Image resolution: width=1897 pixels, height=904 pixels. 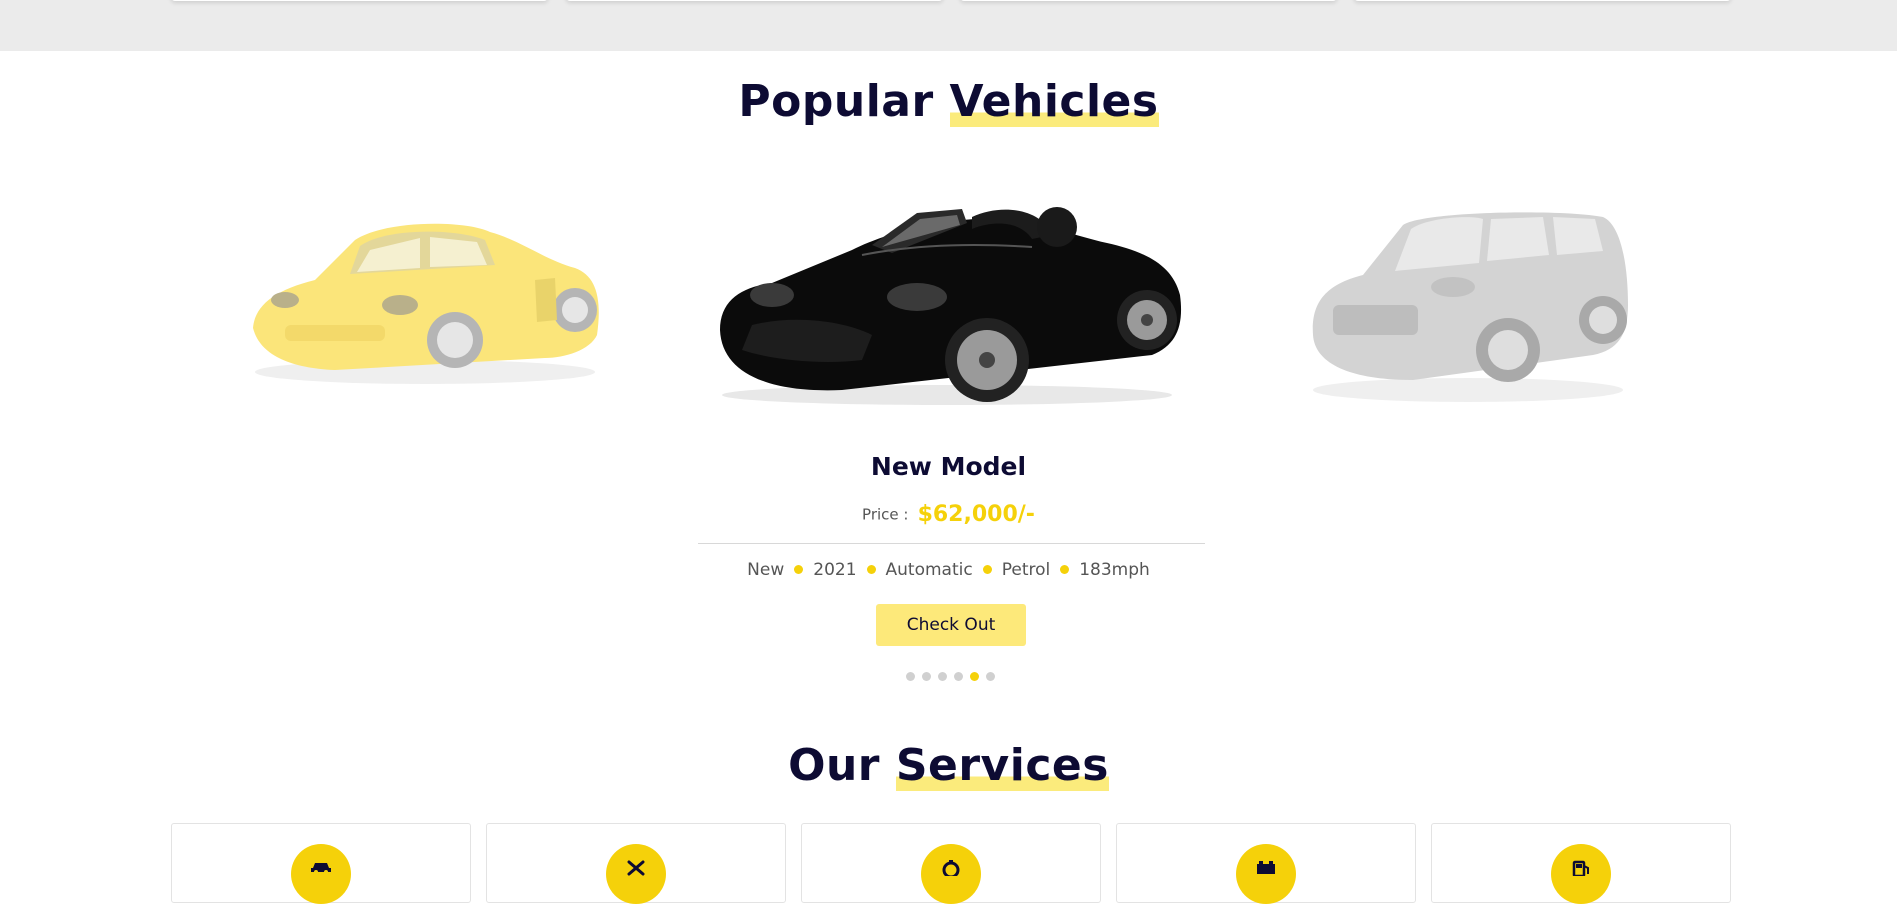 I want to click on spec-year: 2021, so click(x=835, y=570).